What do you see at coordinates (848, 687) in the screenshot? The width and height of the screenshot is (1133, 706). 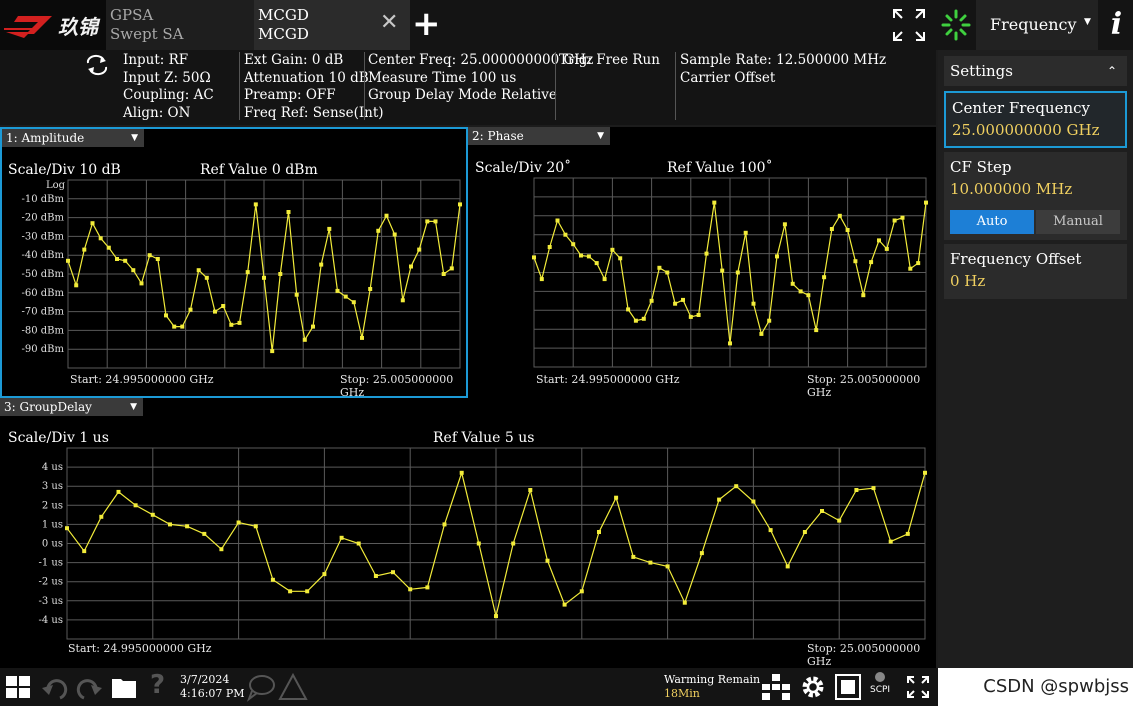 I see `screenshot-icon` at bounding box center [848, 687].